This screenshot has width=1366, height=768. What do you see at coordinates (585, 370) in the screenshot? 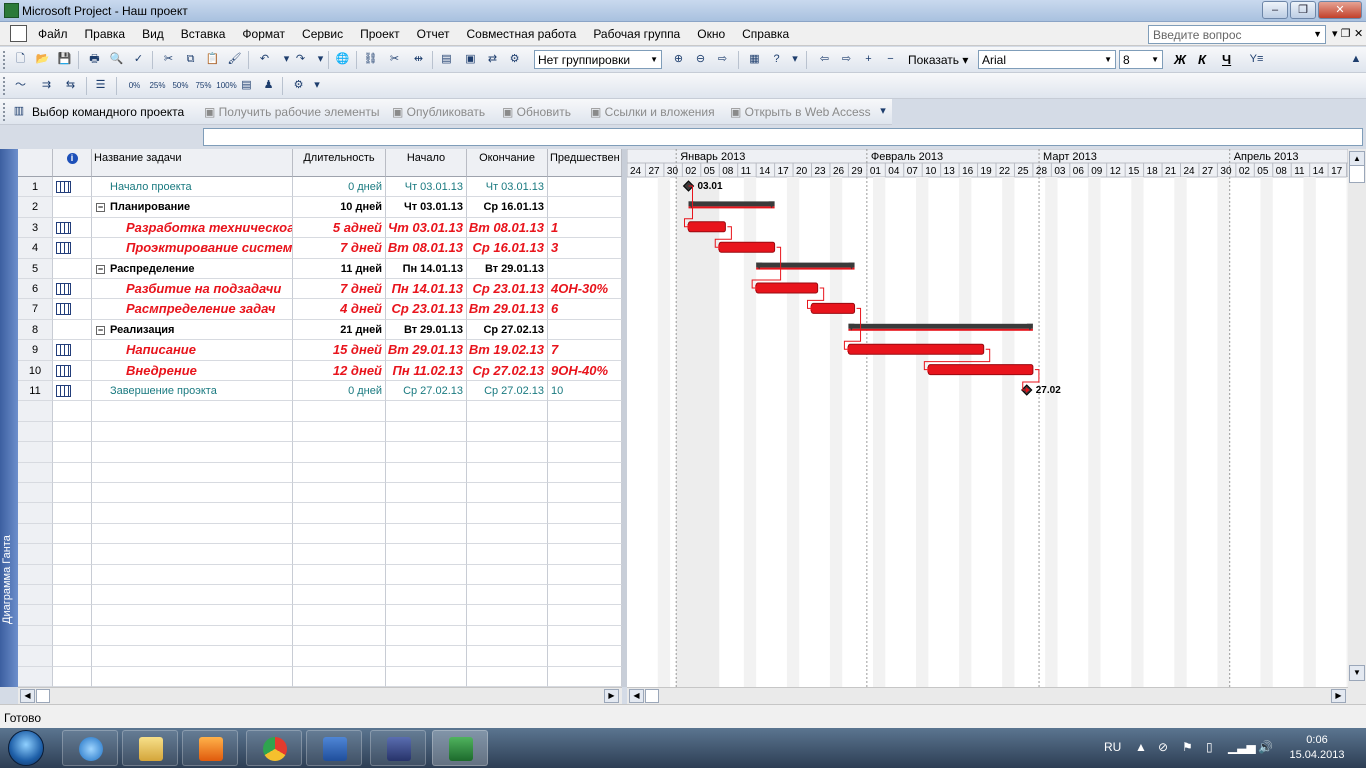
I see `predecessors-cell: 9ОН-40%` at bounding box center [585, 370].